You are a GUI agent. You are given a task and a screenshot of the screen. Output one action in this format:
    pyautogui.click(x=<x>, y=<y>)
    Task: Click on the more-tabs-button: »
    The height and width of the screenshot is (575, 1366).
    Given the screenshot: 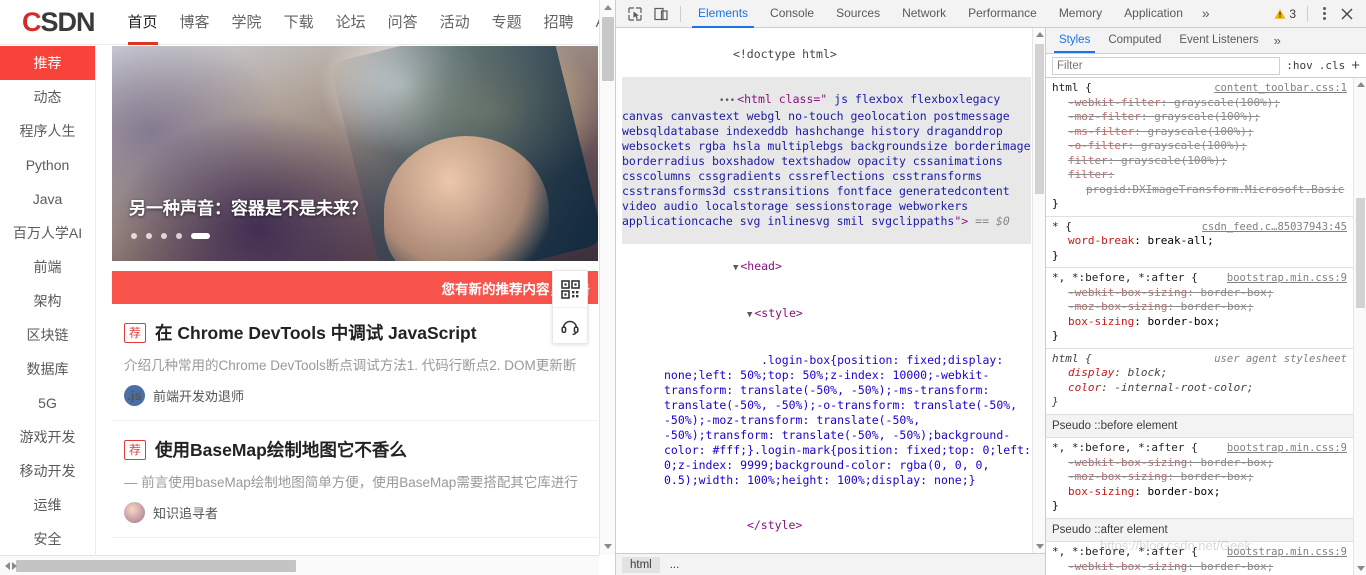 What is the action you would take?
    pyautogui.click(x=1206, y=14)
    